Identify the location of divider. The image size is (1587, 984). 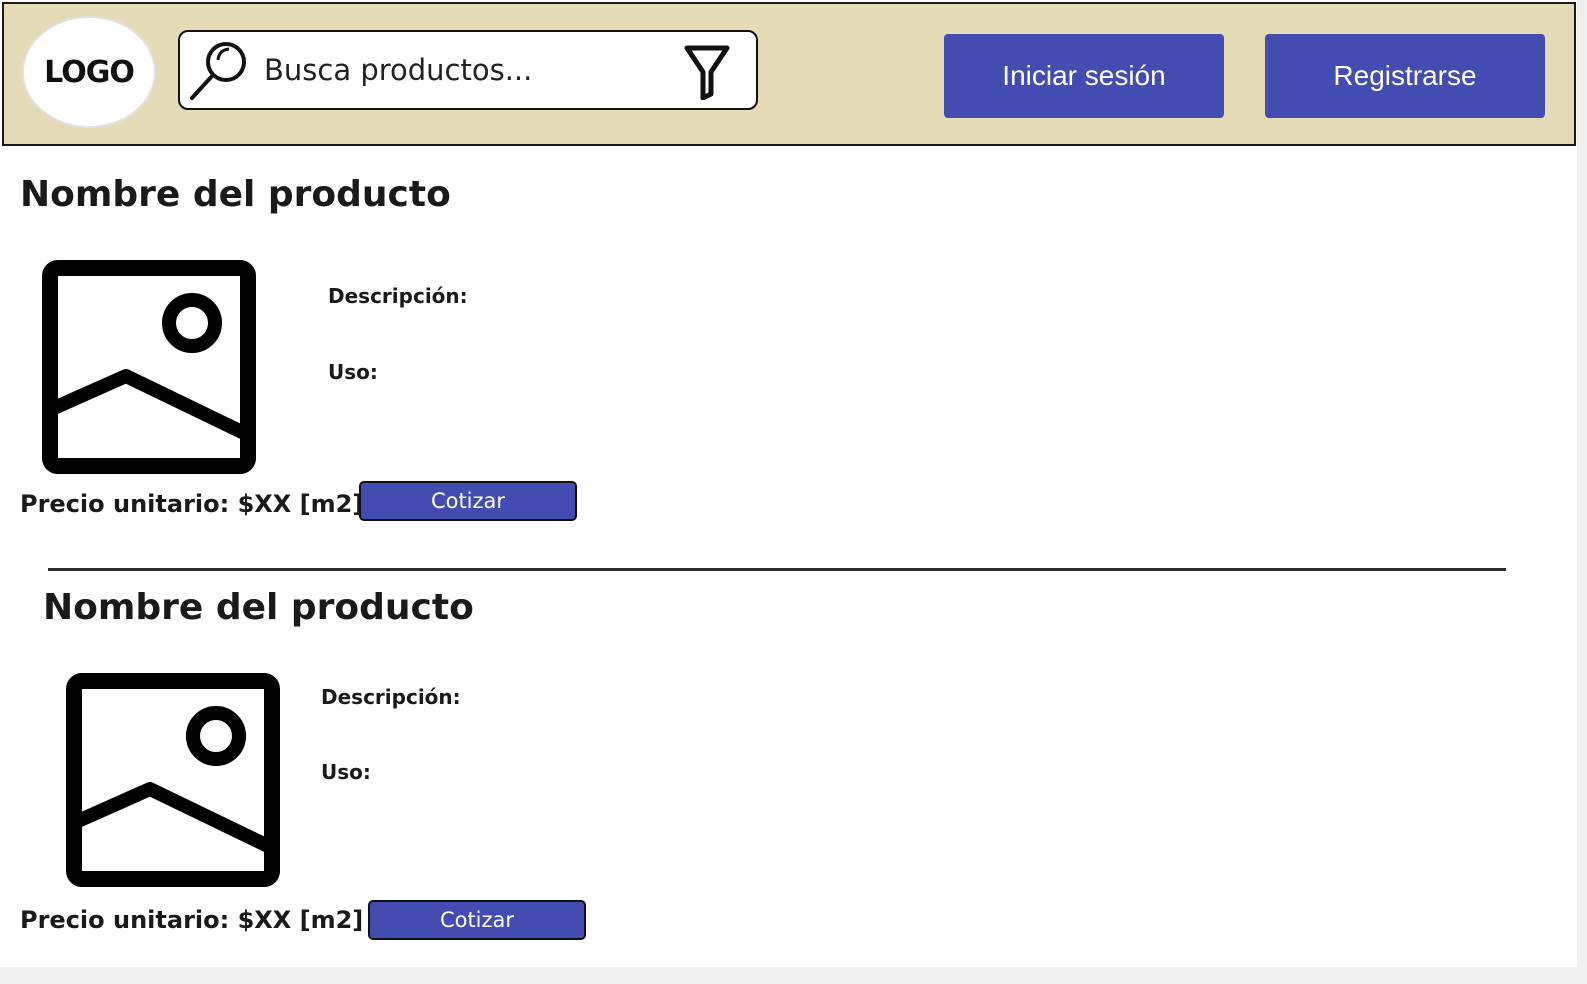
(777, 569).